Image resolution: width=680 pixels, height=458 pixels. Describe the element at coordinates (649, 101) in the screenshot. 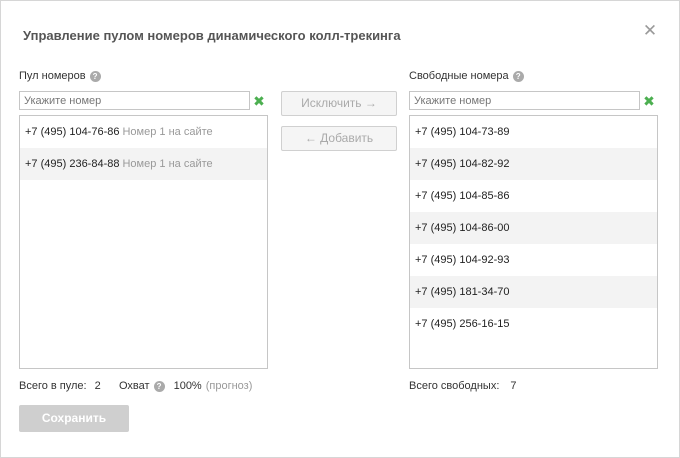

I see `free-clear-icon: ✖` at that location.